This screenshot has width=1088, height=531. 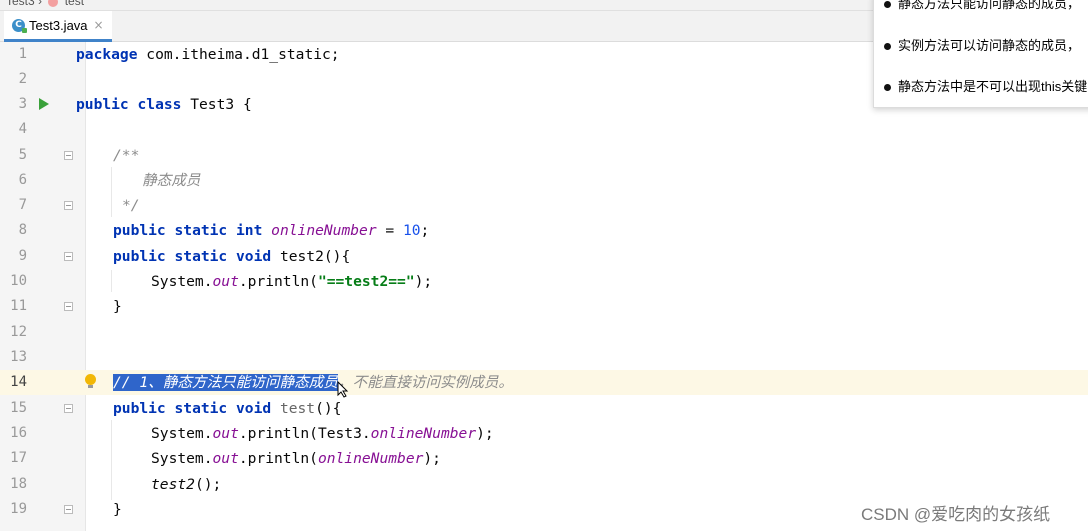 I want to click on breadcrumb-item-class: Test3, so click(x=20, y=4).